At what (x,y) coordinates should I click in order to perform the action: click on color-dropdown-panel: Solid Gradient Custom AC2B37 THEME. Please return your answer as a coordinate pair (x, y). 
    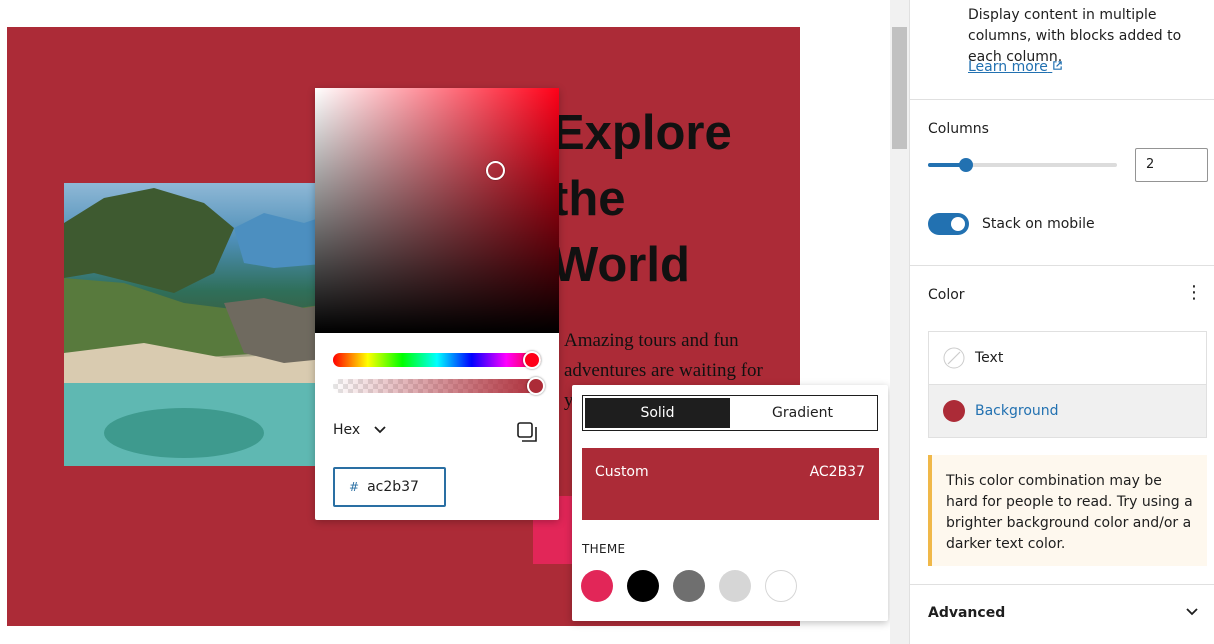
    Looking at the image, I should click on (730, 503).